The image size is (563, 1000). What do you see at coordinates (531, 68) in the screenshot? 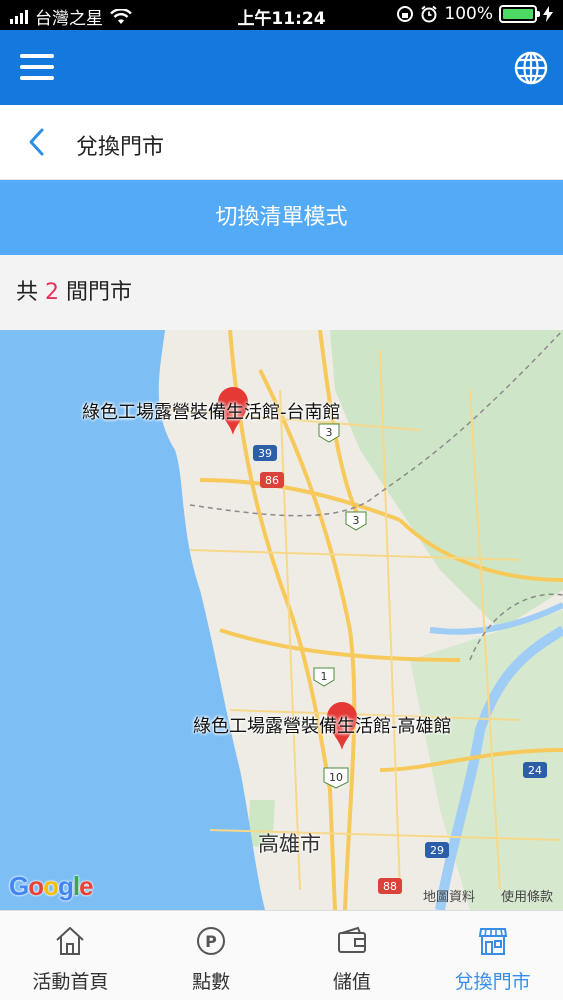
I see `globe-icon` at bounding box center [531, 68].